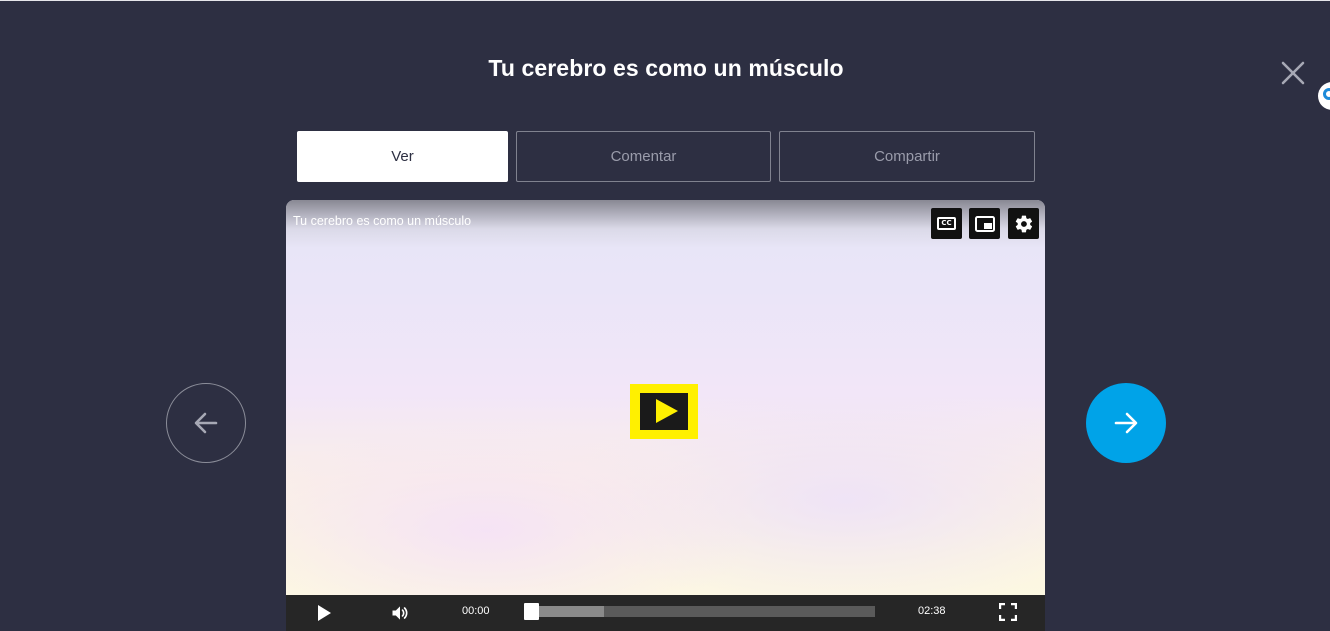 The image size is (1330, 631). I want to click on volume-button, so click(400, 613).